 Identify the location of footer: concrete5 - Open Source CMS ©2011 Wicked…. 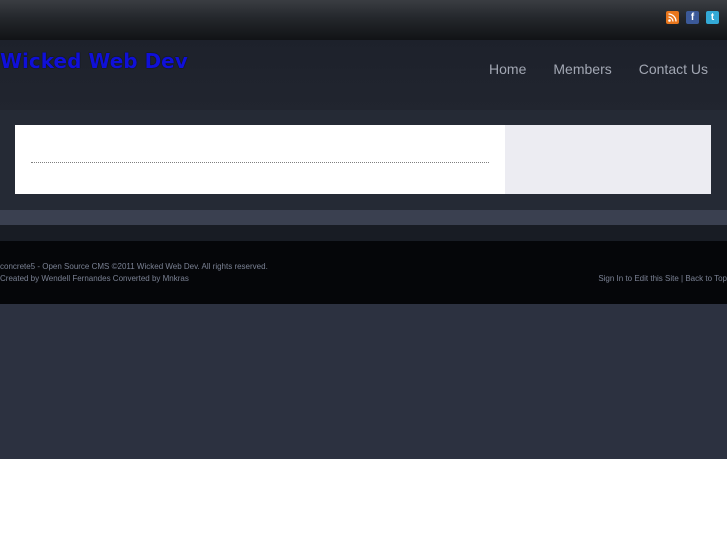
(363, 272).